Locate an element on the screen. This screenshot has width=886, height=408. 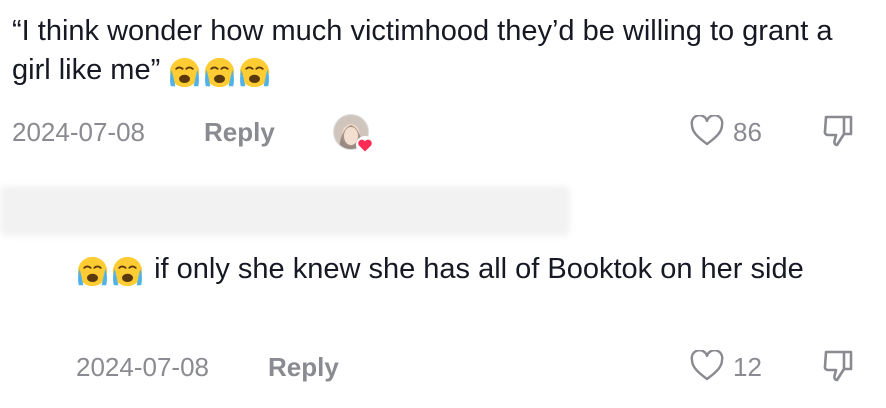
comment-1-reply-button: Reply is located at coordinates (239, 132).